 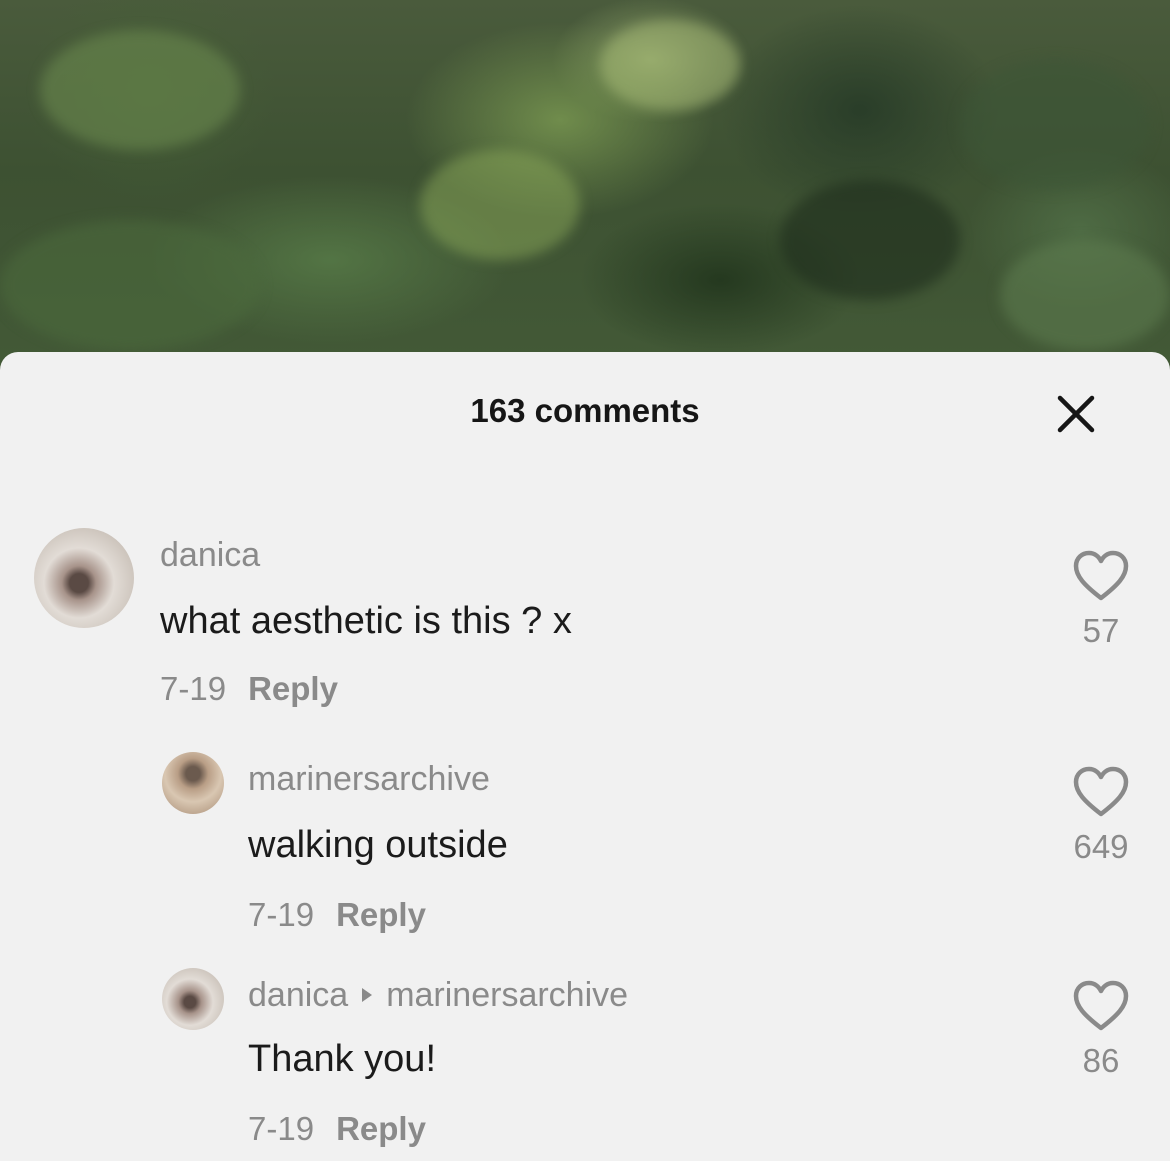 I want to click on comment-username: marinersarchive, so click(x=369, y=779).